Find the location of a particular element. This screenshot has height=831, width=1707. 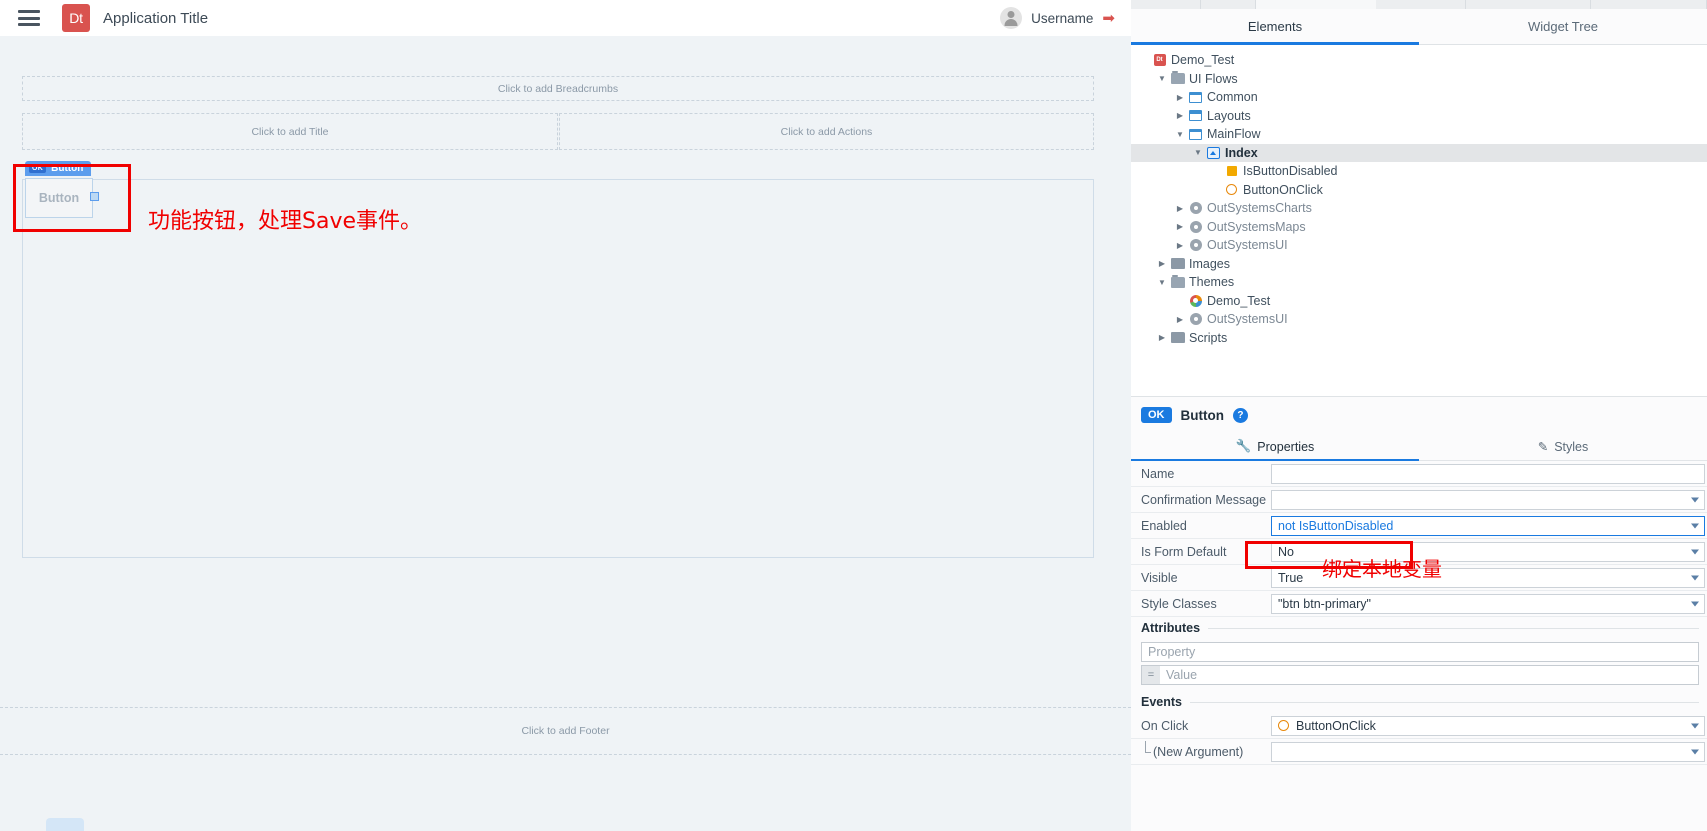

tree-item-label: Layouts is located at coordinates (1229, 115).